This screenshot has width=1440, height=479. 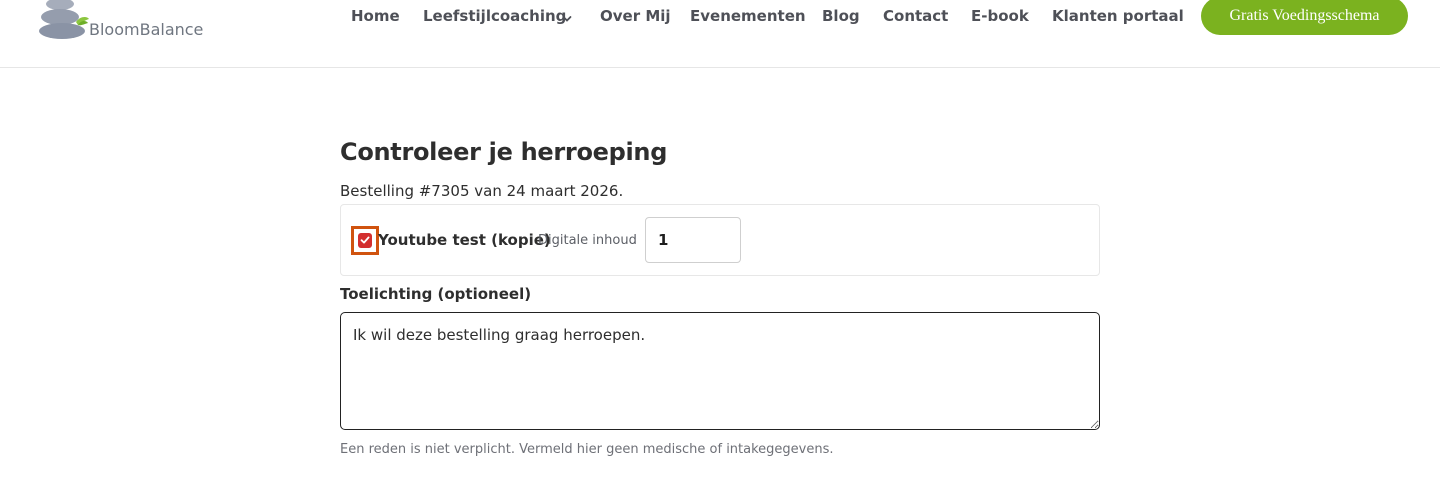 What do you see at coordinates (1118, 16) in the screenshot?
I see `nav-item-klanten-portaal: Klanten portaal` at bounding box center [1118, 16].